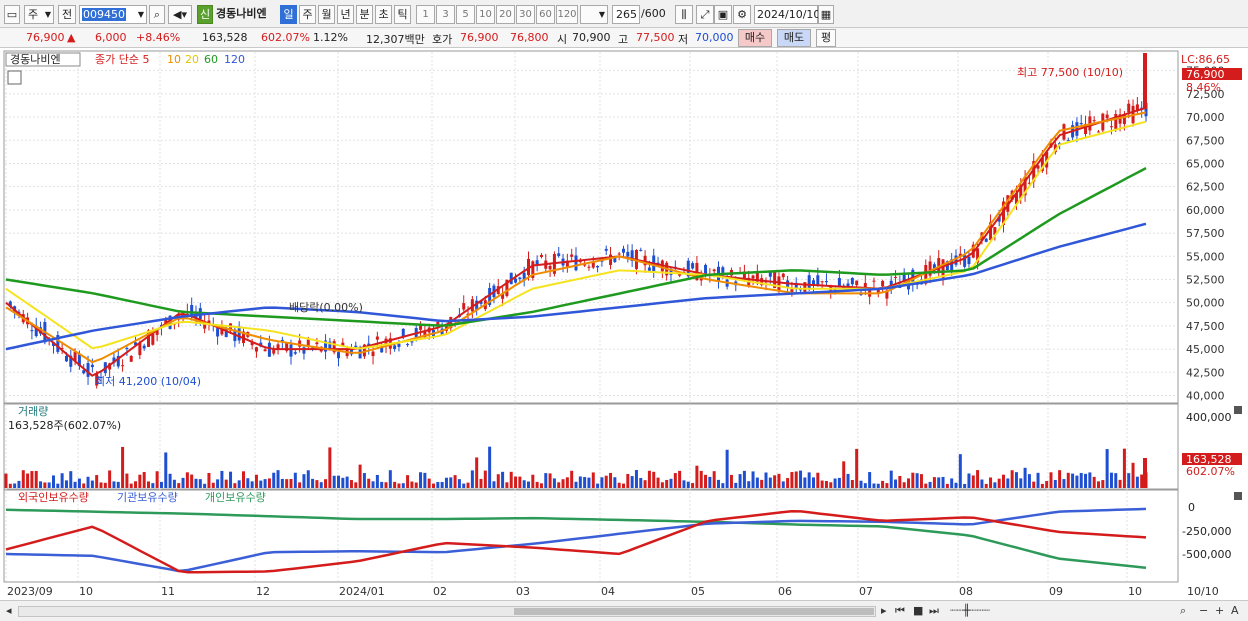 The height and width of the screenshot is (621, 1248). I want to click on period-minute: 분, so click(364, 14).